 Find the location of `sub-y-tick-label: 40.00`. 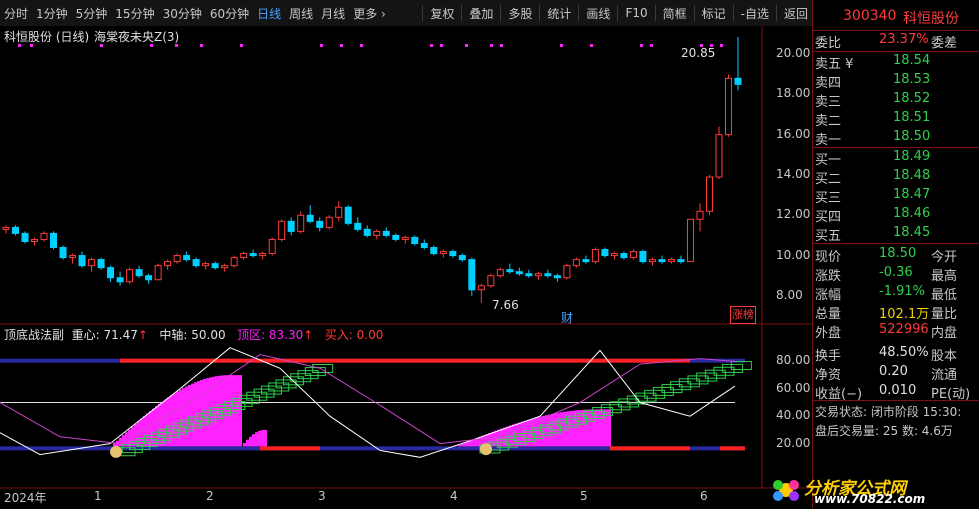

sub-y-tick-label: 40.00 is located at coordinates (793, 415).